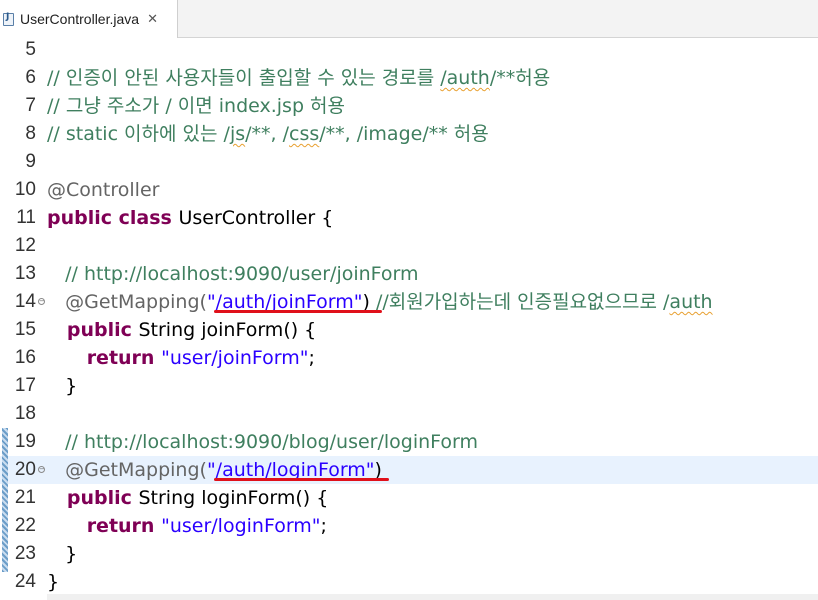  I want to click on code-line: 18, so click(409, 414).